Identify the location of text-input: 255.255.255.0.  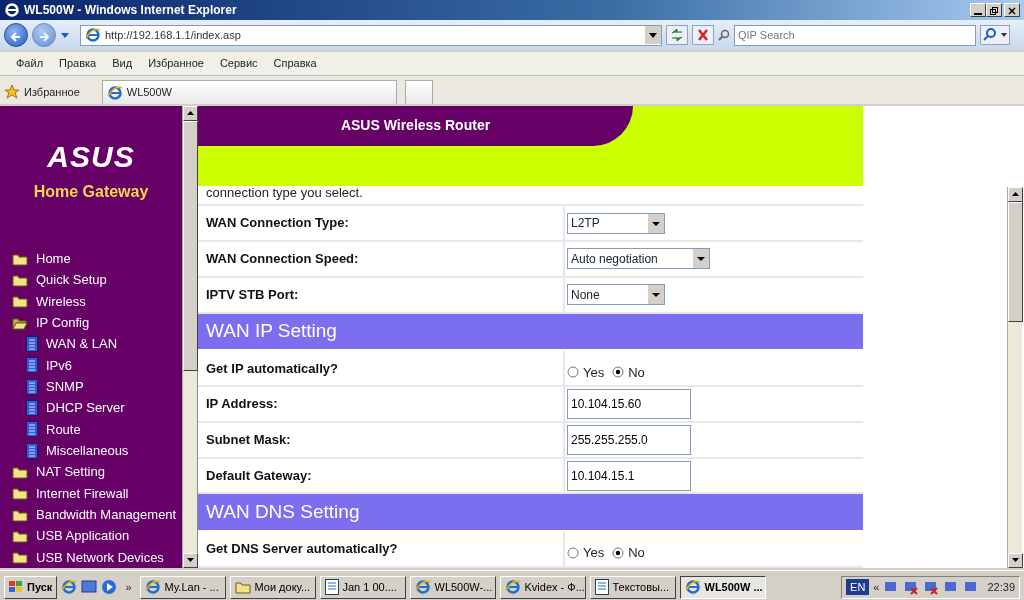
(629, 439).